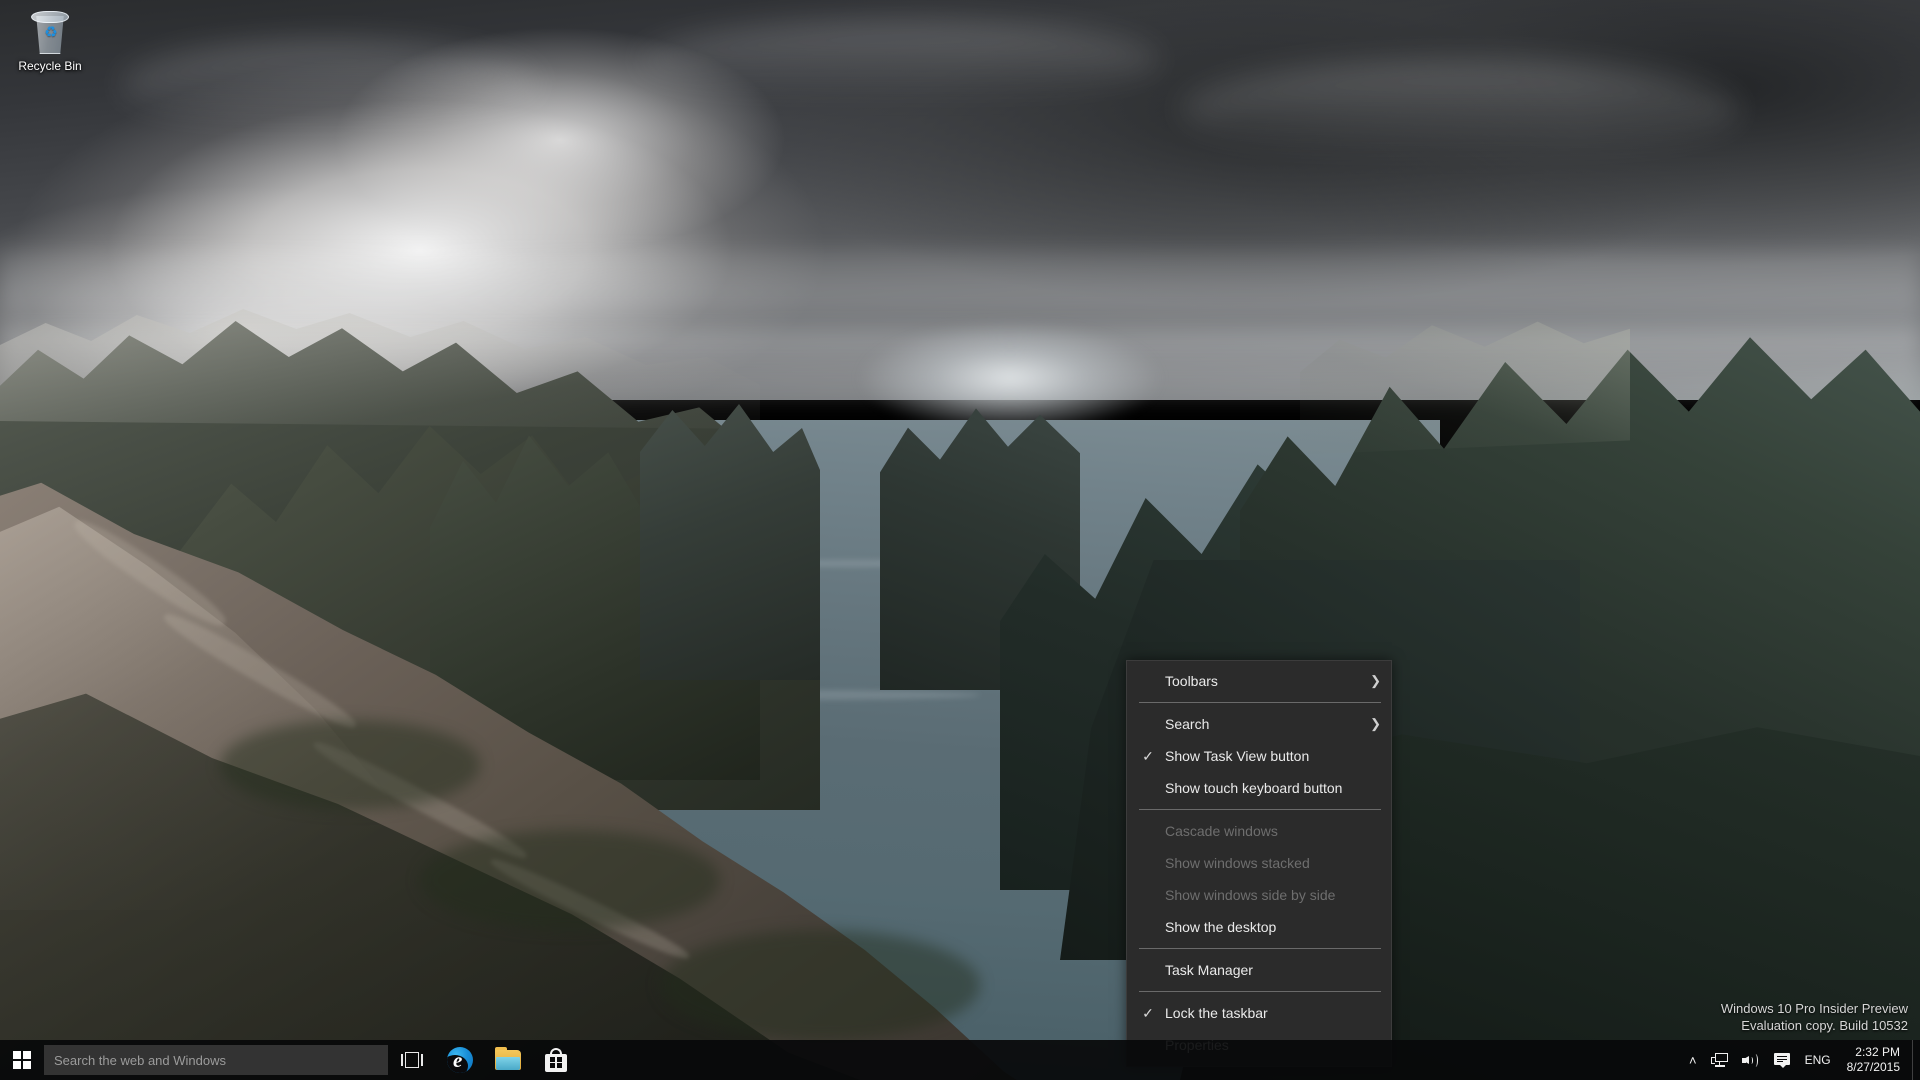  Describe the element at coordinates (1877, 1052) in the screenshot. I see `clock-time: 2:32 PM` at that location.